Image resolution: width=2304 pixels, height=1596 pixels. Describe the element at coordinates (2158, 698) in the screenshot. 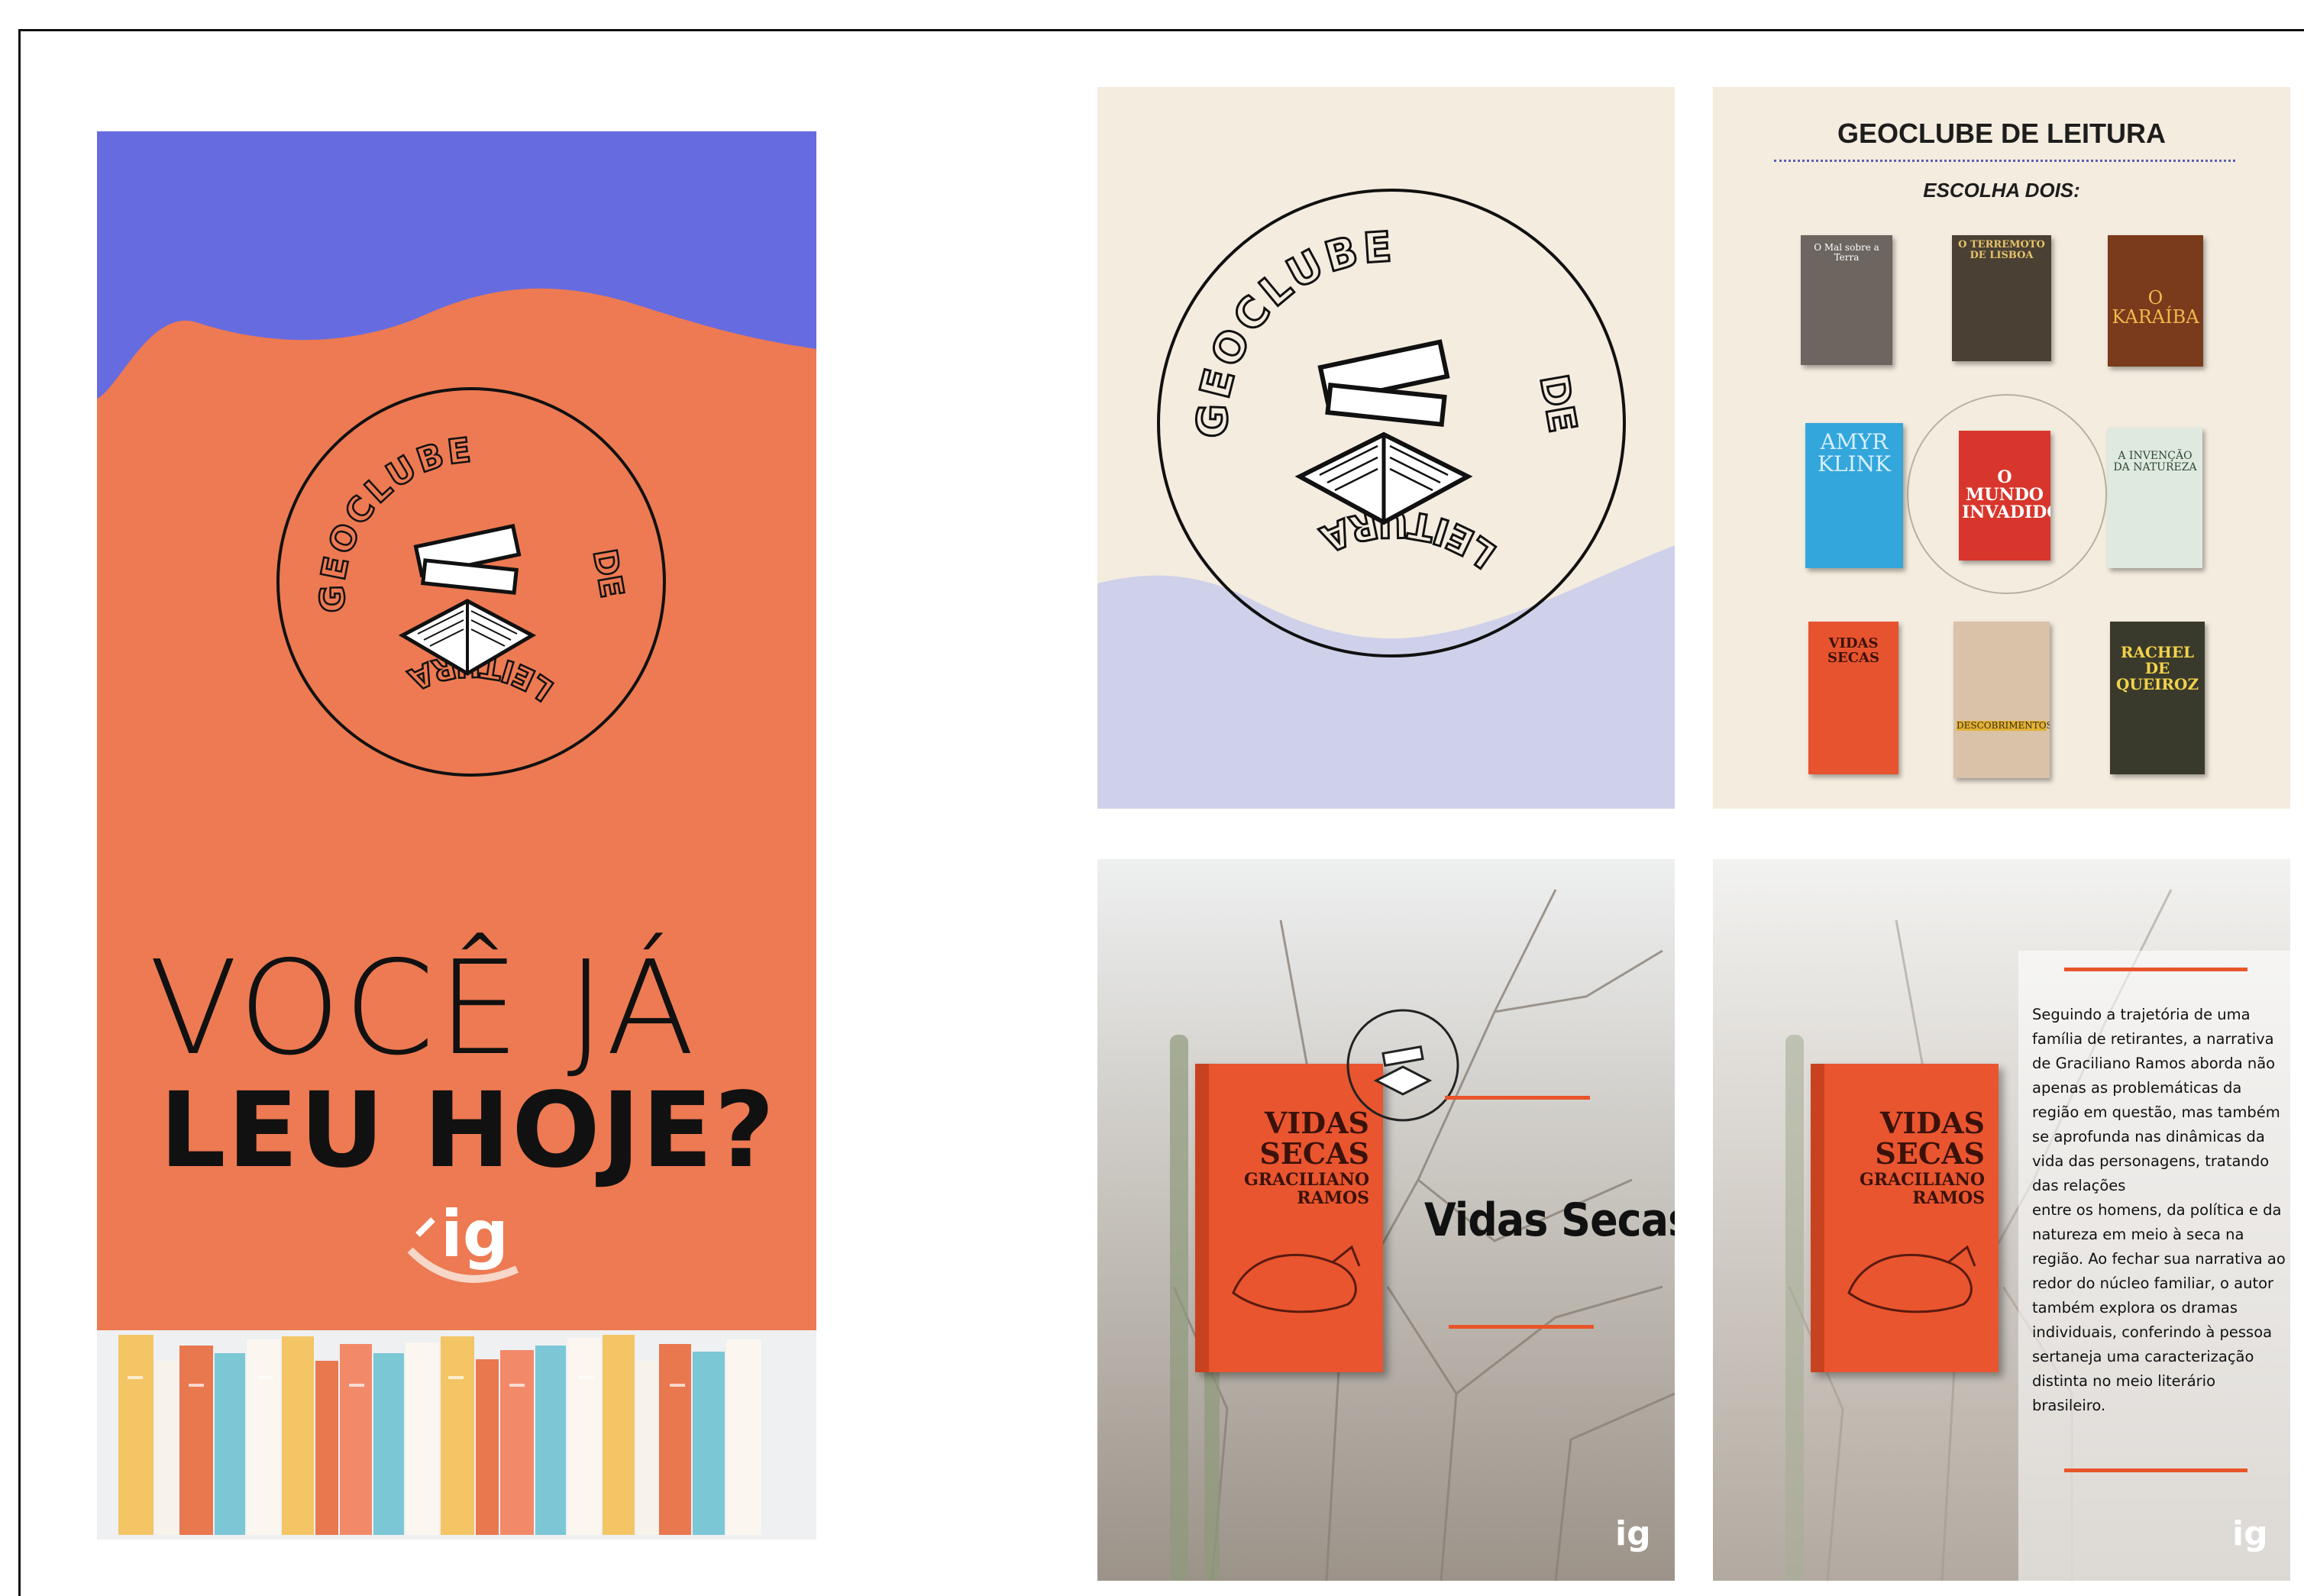

I see `book-cover: RACHEL DE QUEIROZ` at that location.